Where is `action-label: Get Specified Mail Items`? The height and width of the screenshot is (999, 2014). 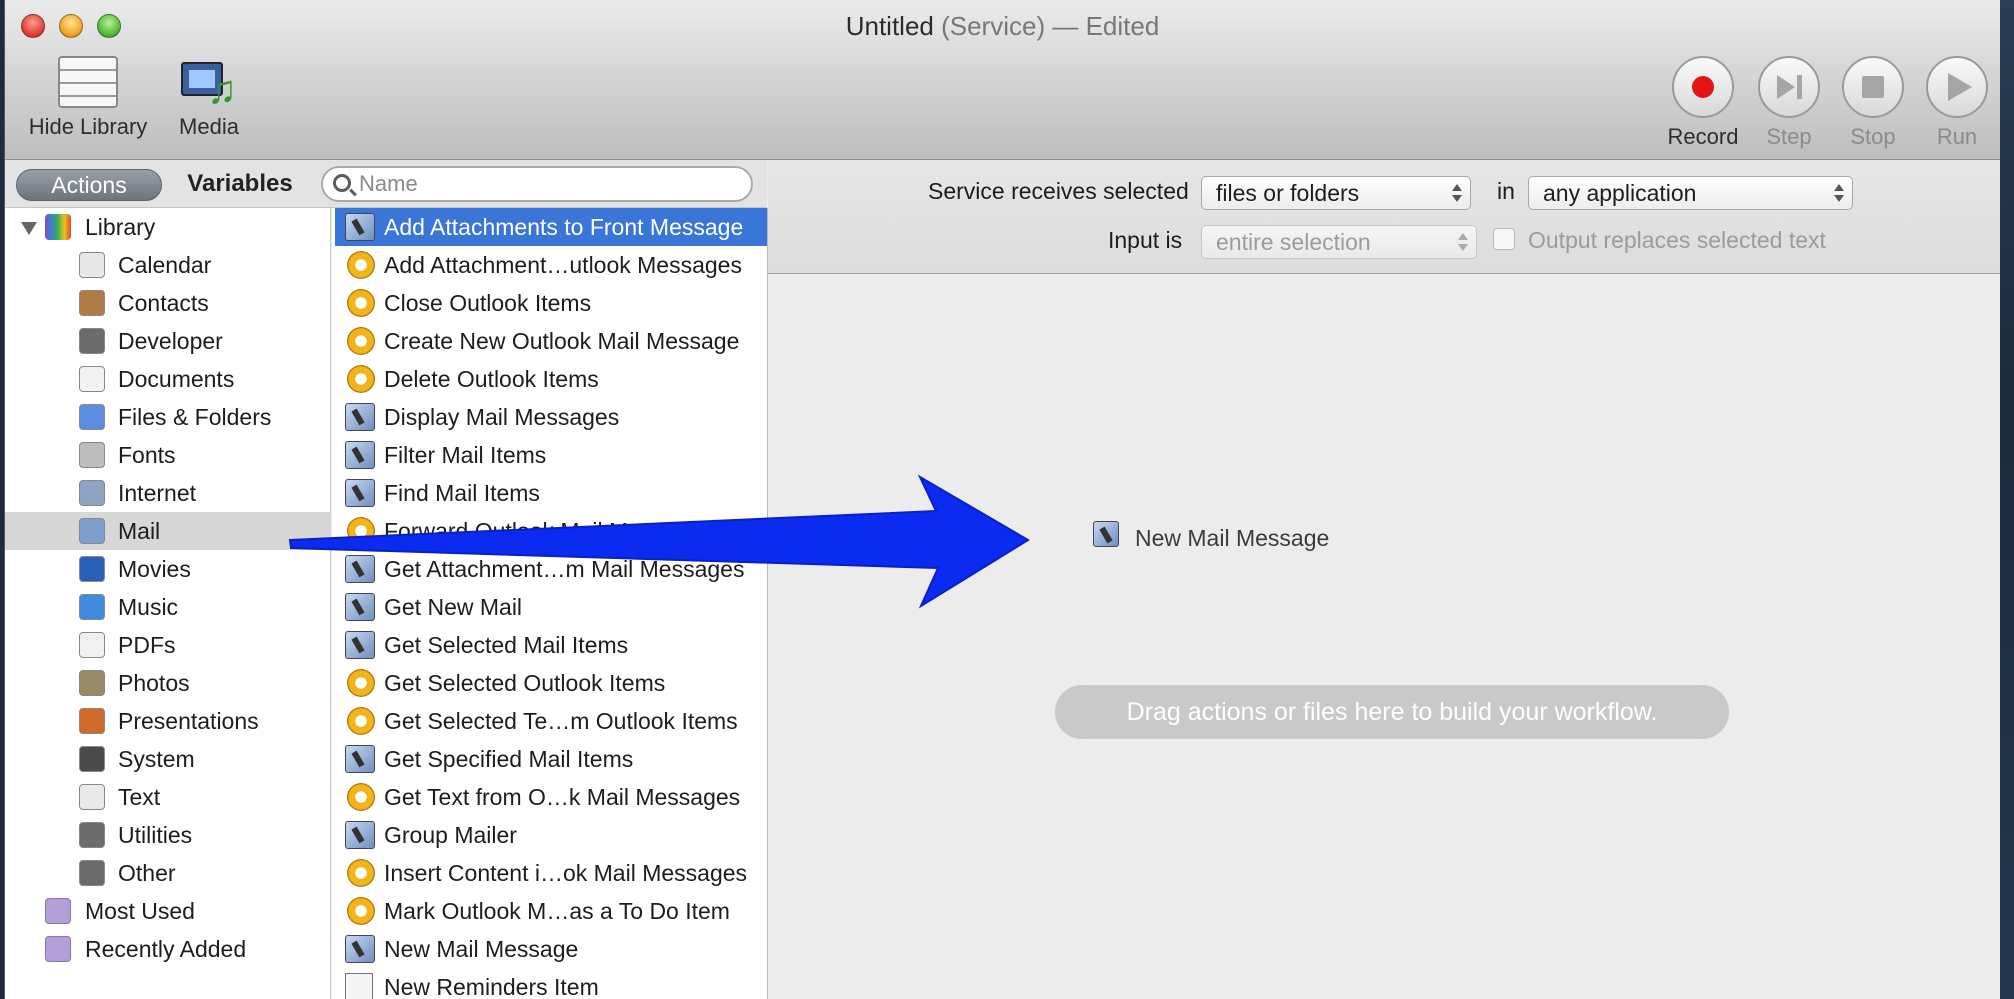 action-label: Get Specified Mail Items is located at coordinates (509, 759).